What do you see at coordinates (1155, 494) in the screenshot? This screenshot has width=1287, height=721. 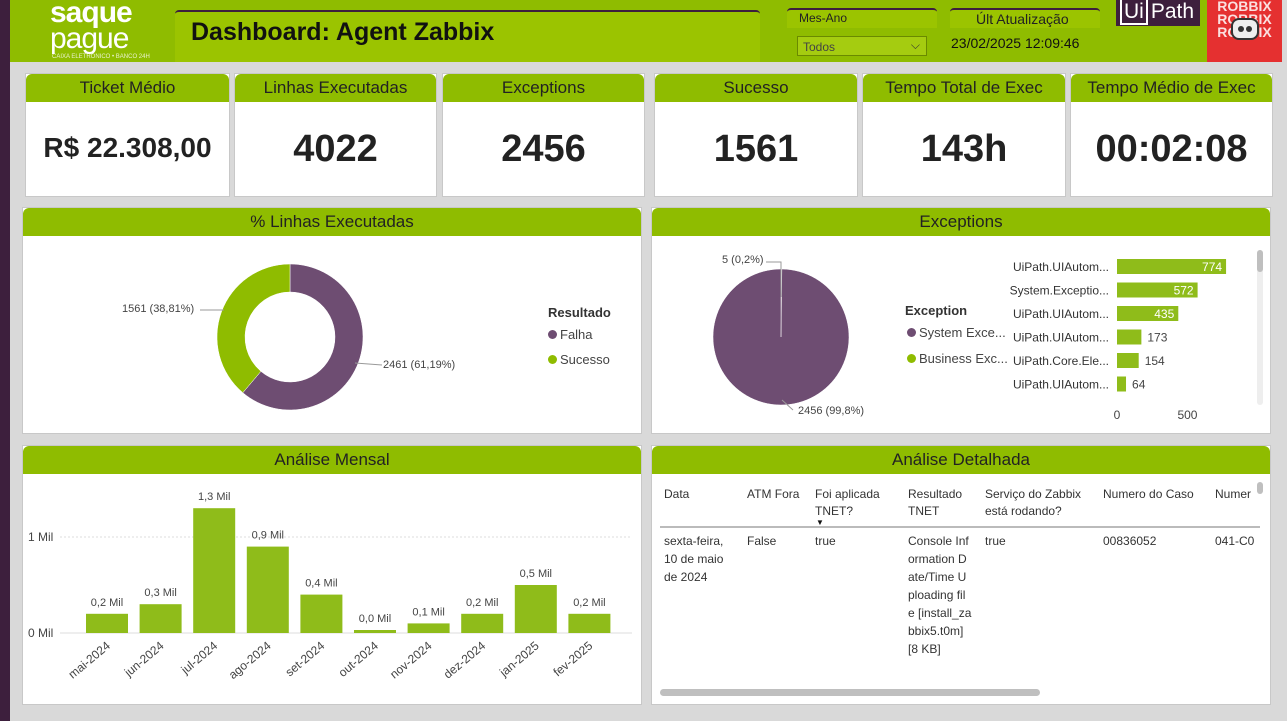 I see `column-header-numero-caso: Numero do Caso` at bounding box center [1155, 494].